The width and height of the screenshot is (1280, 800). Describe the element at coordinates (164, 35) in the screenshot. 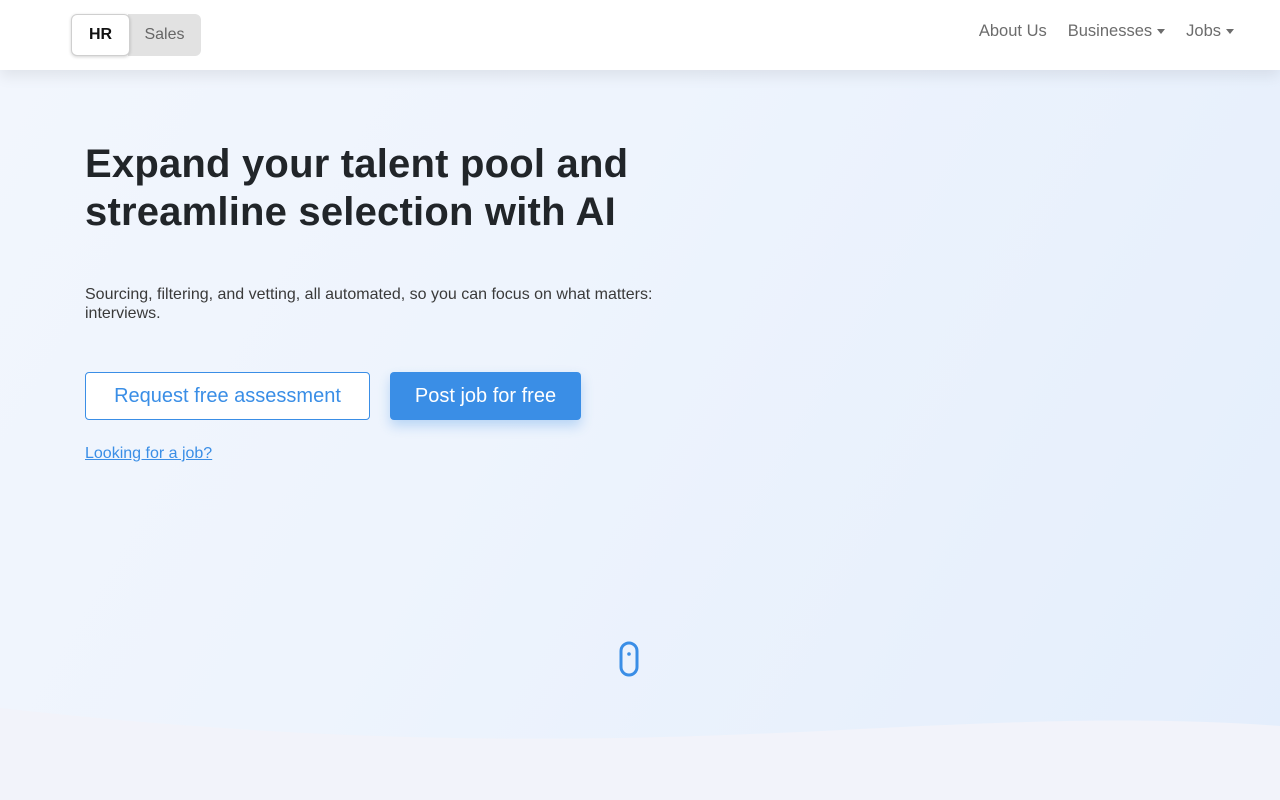

I see `sales-toggle-button: Sales` at that location.